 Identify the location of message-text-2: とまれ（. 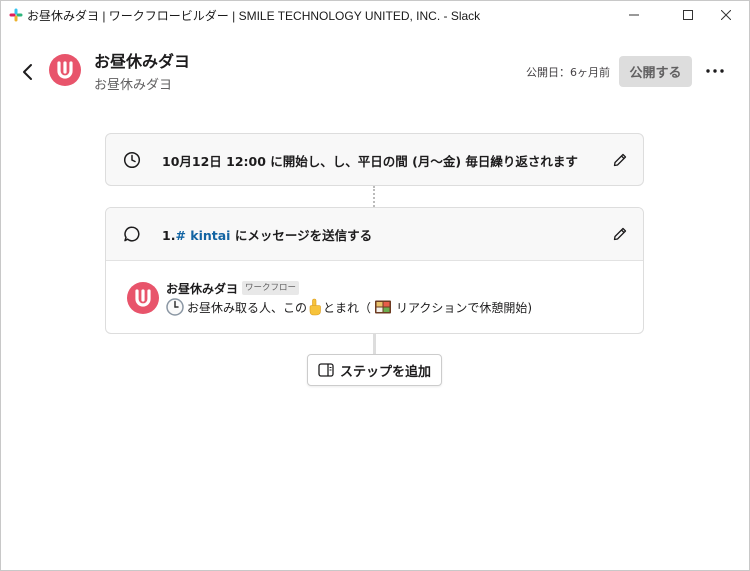
(347, 307).